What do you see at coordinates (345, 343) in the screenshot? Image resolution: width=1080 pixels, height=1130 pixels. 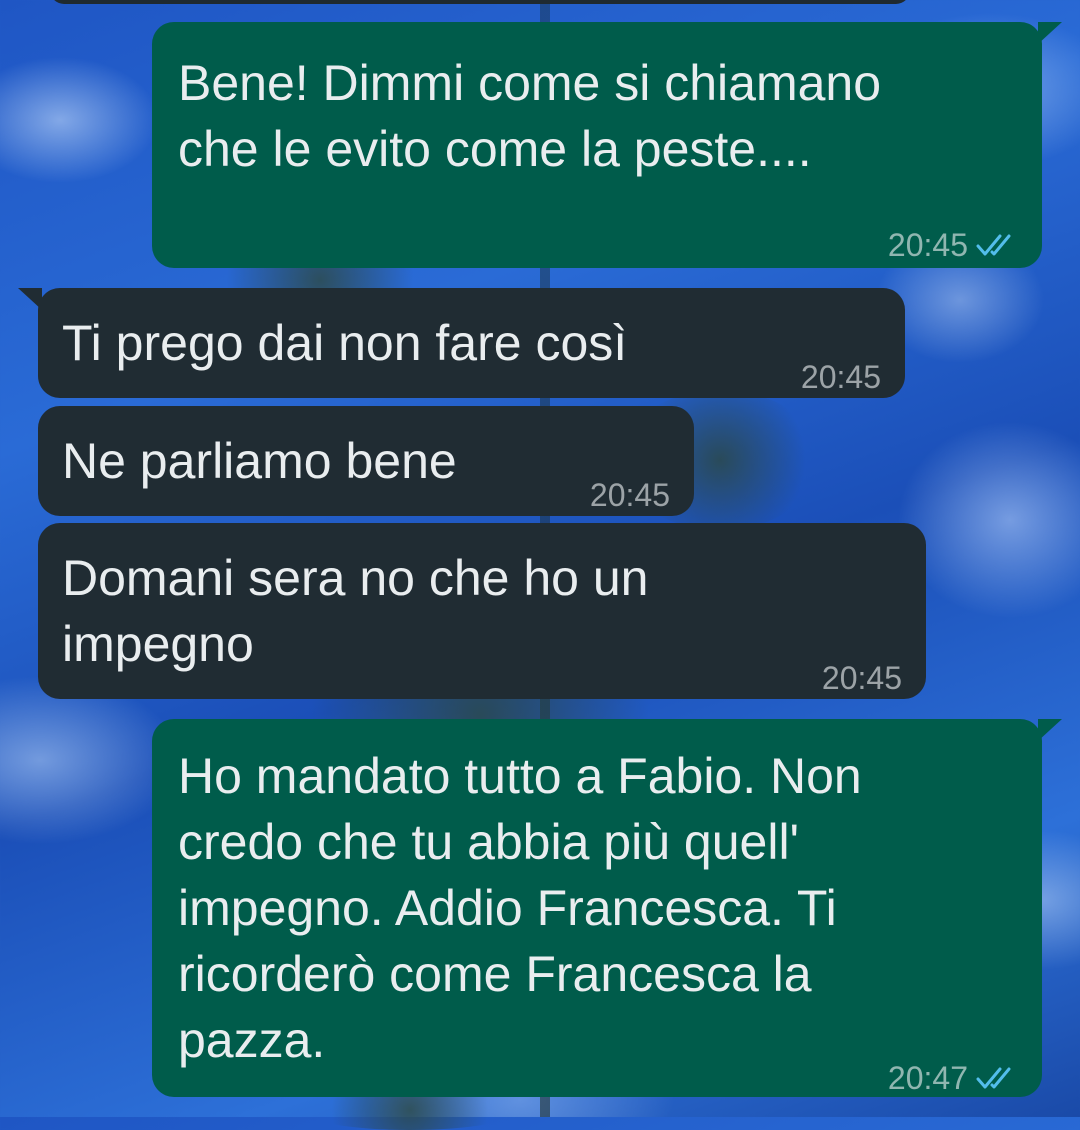 I see `message-text: Ti prego dai non fare così` at bounding box center [345, 343].